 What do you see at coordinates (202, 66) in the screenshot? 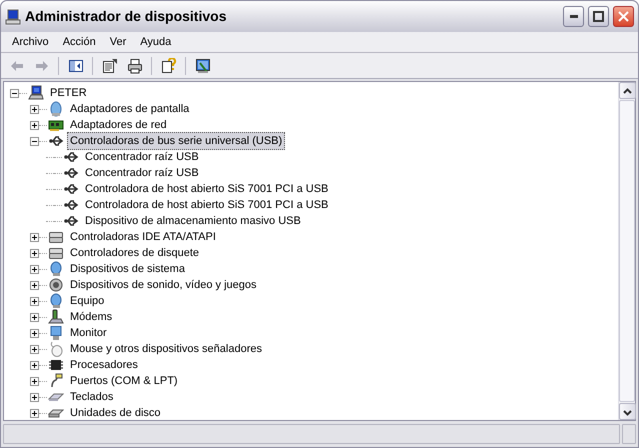
I see `scan-hardware-icon` at bounding box center [202, 66].